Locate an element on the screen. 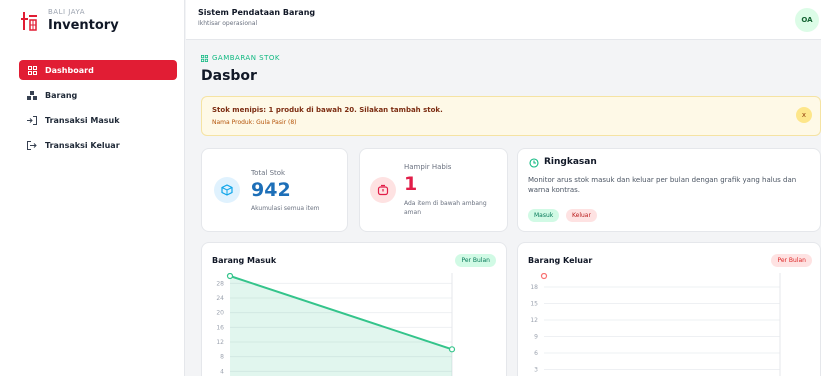  boxes-icon is located at coordinates (32, 95).